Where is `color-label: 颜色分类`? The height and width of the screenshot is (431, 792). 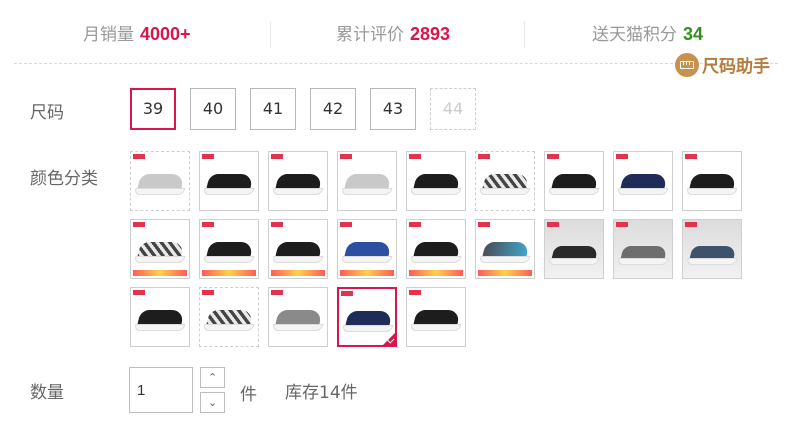 color-label: 颜色分类 is located at coordinates (64, 179).